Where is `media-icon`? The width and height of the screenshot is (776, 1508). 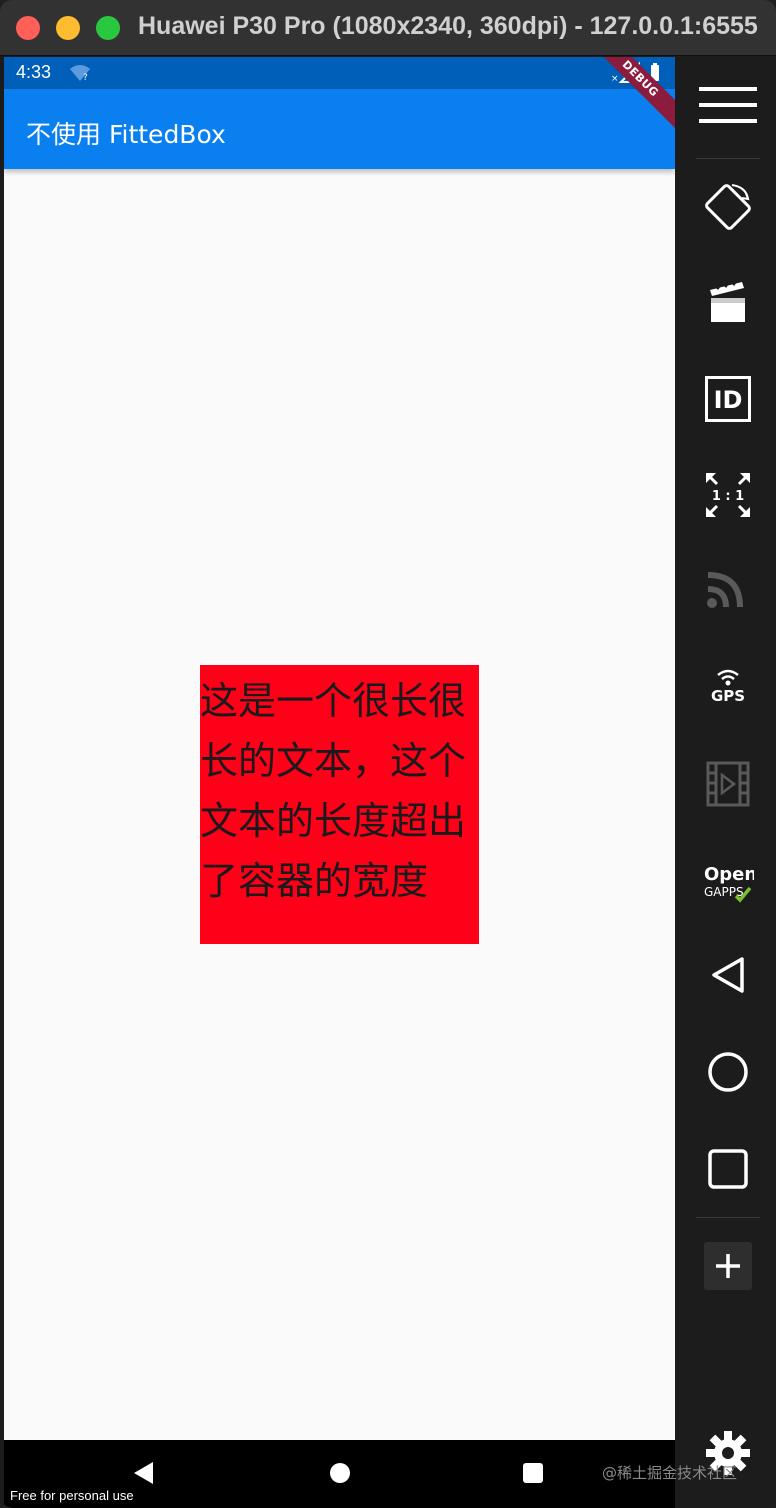
media-icon is located at coordinates (728, 784).